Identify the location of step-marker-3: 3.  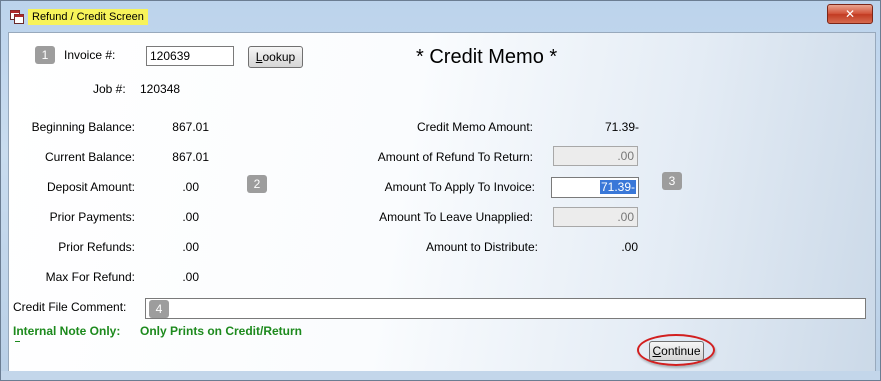
(672, 181).